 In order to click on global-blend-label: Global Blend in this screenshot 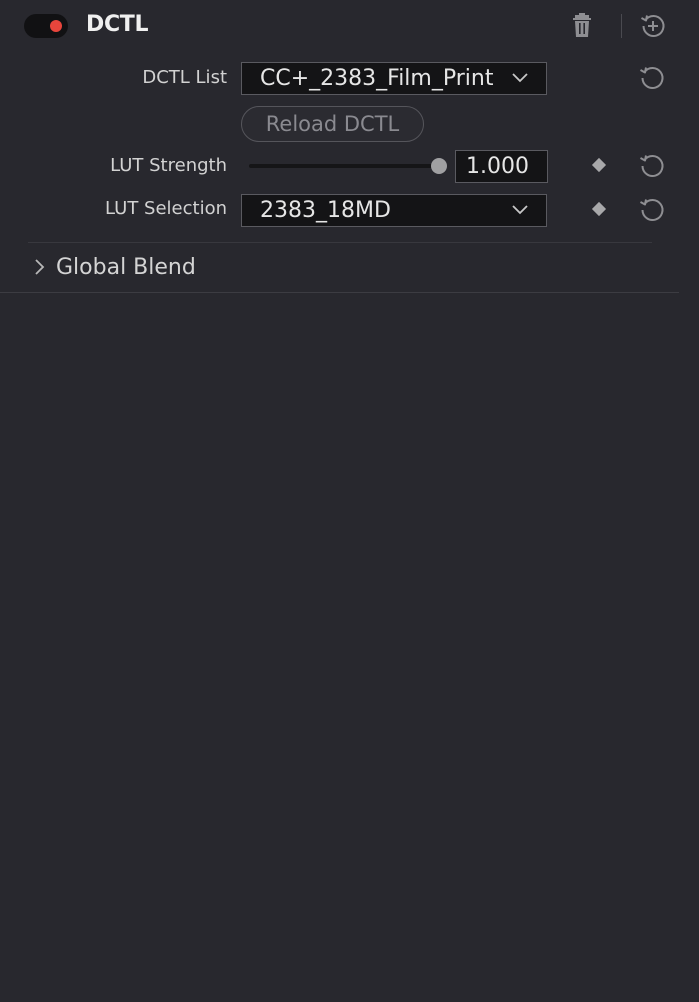, I will do `click(126, 267)`.